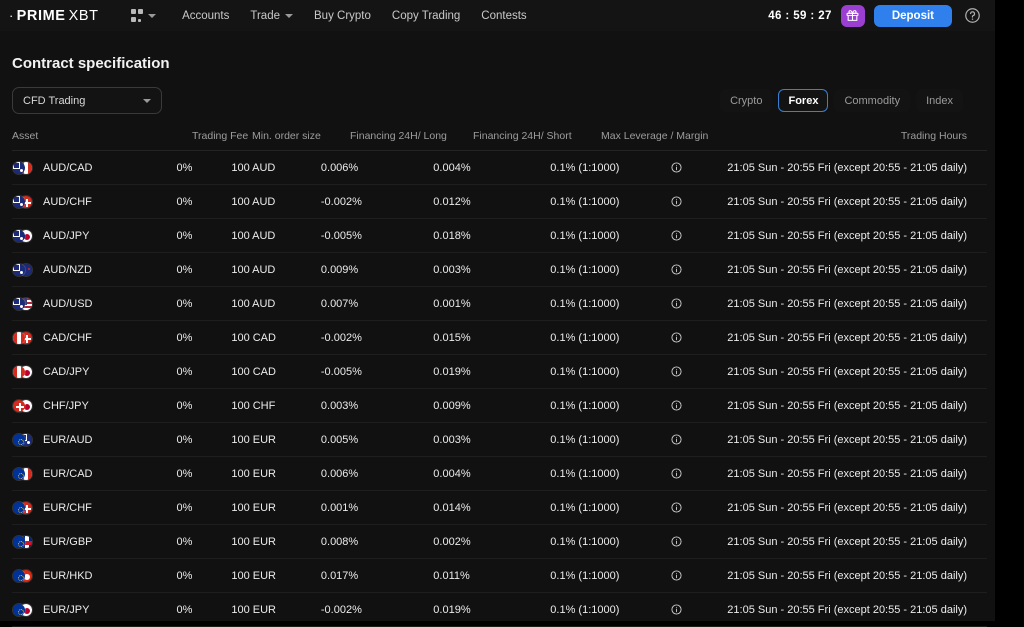 The height and width of the screenshot is (627, 1024). I want to click on cell-financing-long: -0.002%, so click(341, 201).